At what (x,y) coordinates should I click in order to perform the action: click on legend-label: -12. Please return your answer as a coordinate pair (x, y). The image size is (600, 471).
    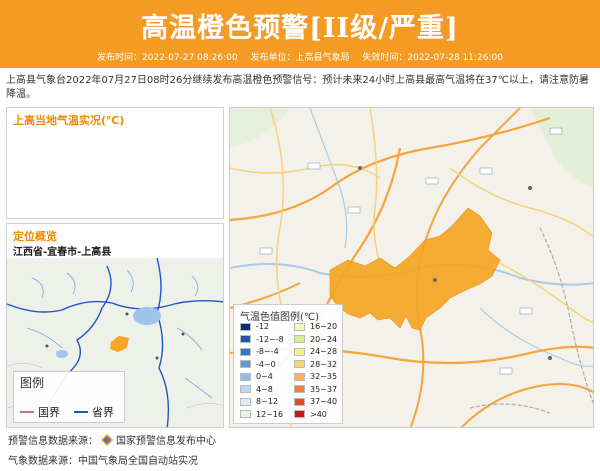
    Looking at the image, I should click on (263, 326).